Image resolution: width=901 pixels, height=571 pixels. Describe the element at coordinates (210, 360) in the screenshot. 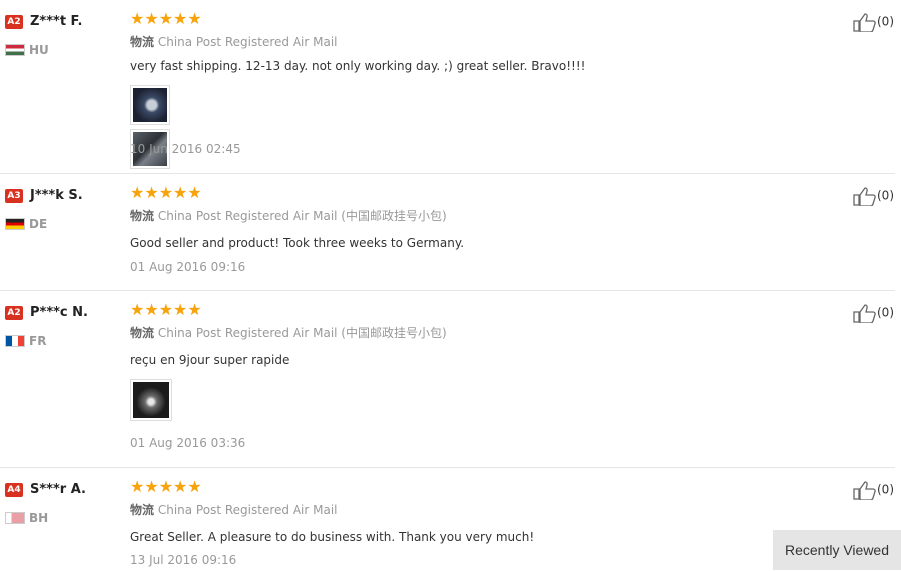

I see `review-text: reçu en 9jour super rapide` at that location.